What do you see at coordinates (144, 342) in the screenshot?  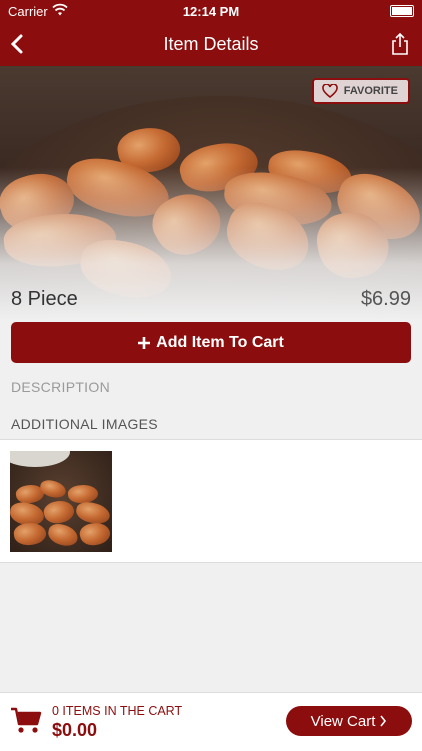 I see `plus-icon` at bounding box center [144, 342].